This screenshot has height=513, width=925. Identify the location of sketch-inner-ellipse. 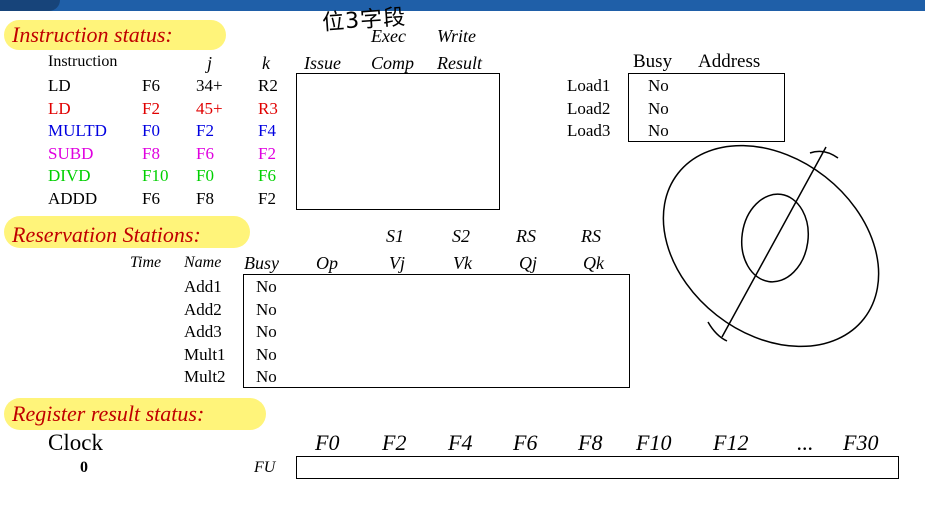
(775, 238).